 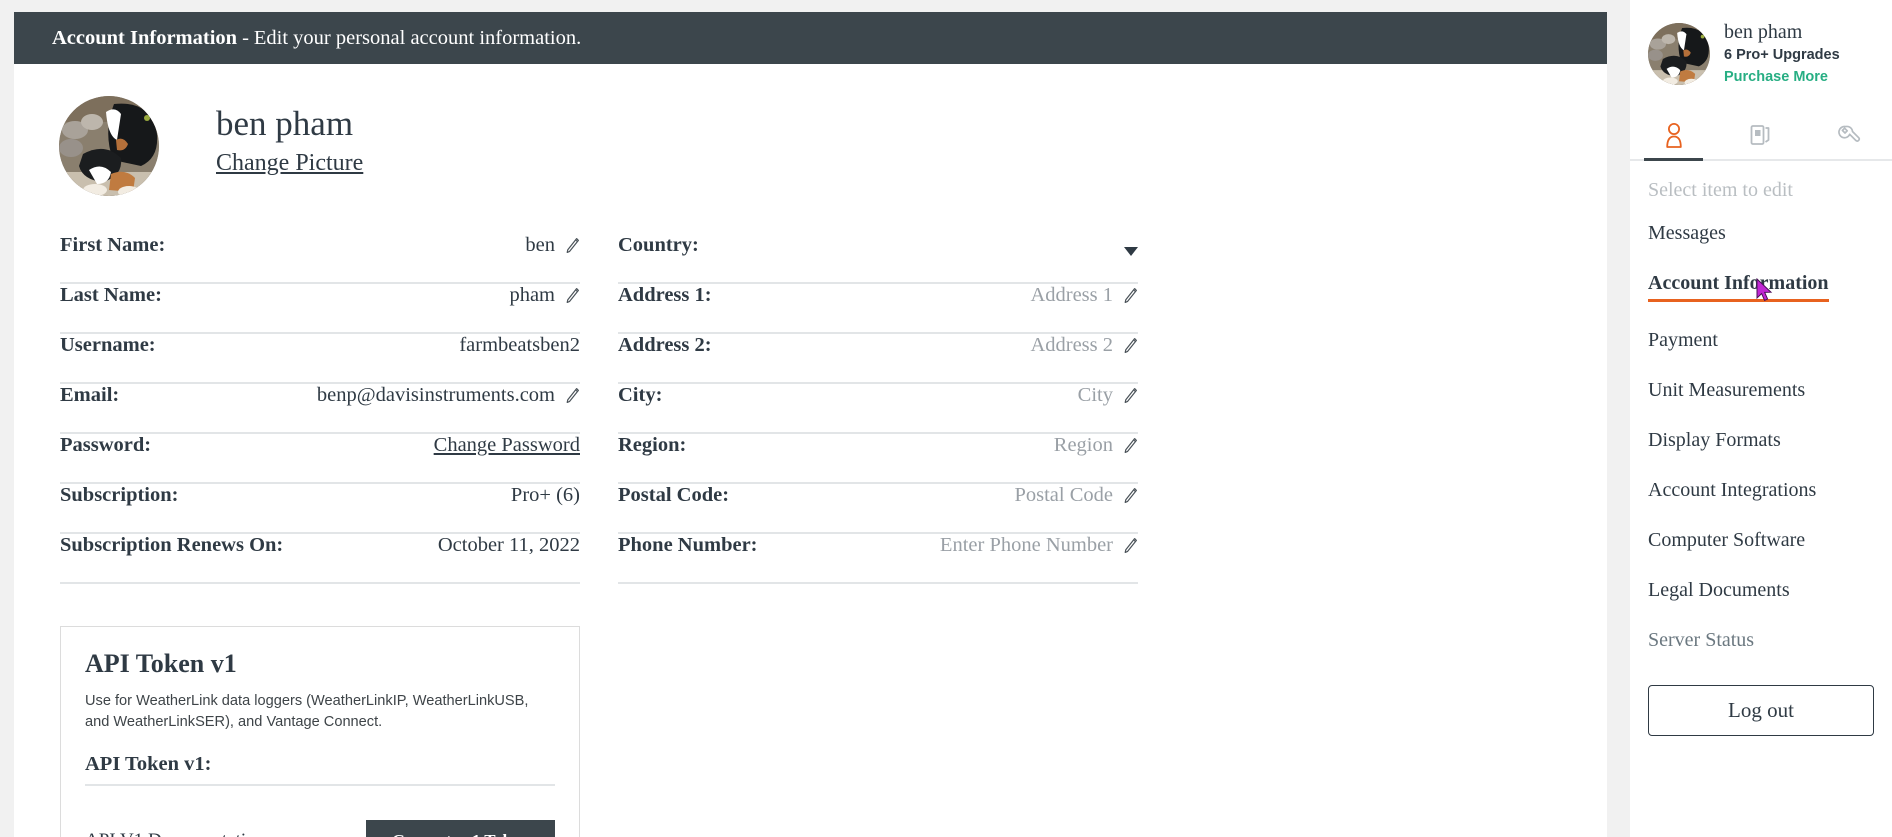 I want to click on form-label: Password:, so click(x=106, y=445).